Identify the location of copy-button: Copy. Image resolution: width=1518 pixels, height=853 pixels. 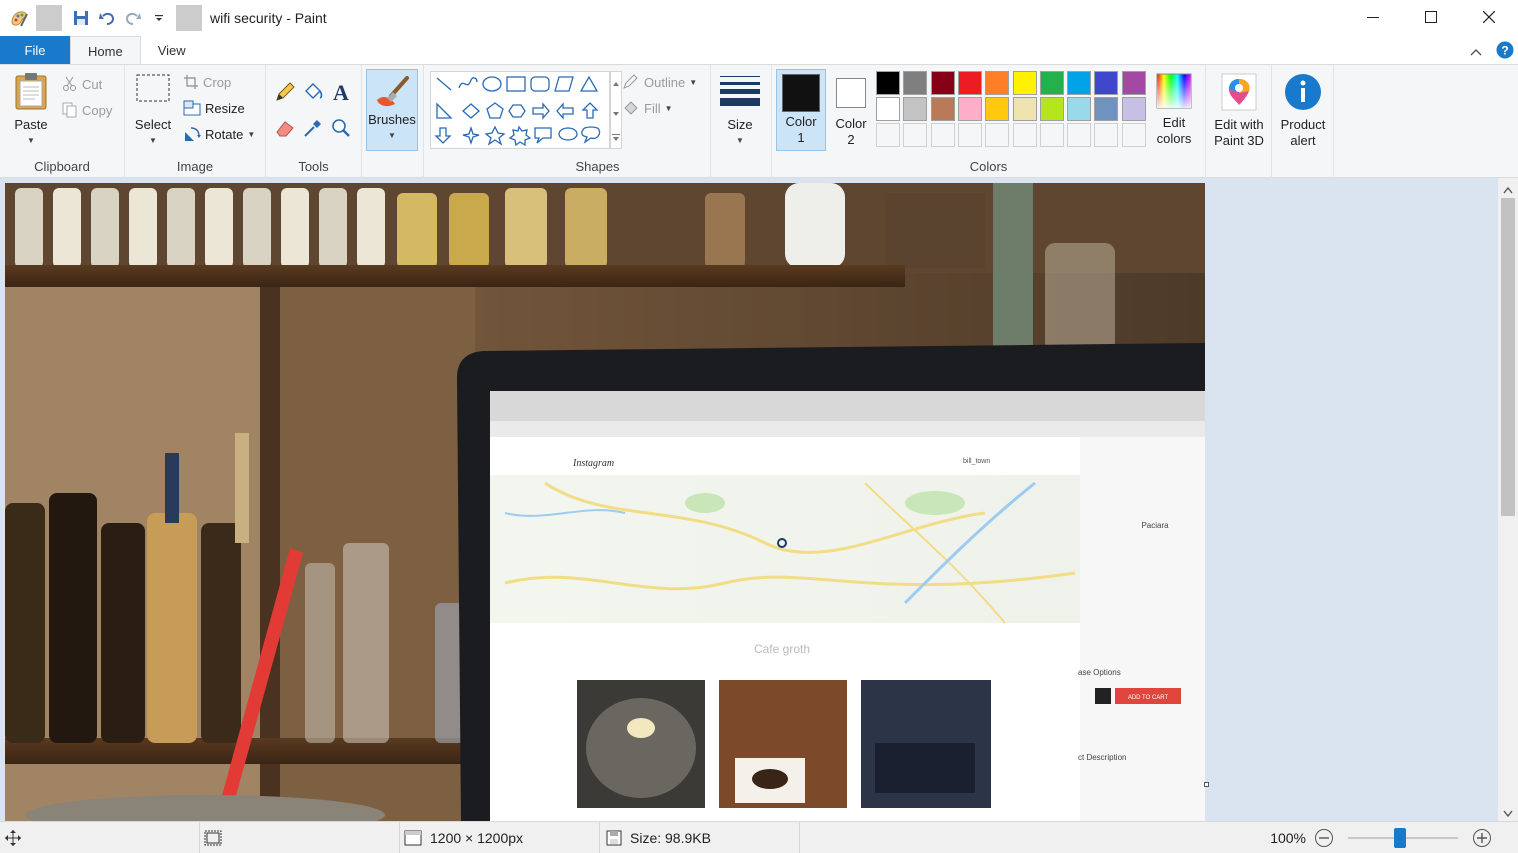
(87, 110).